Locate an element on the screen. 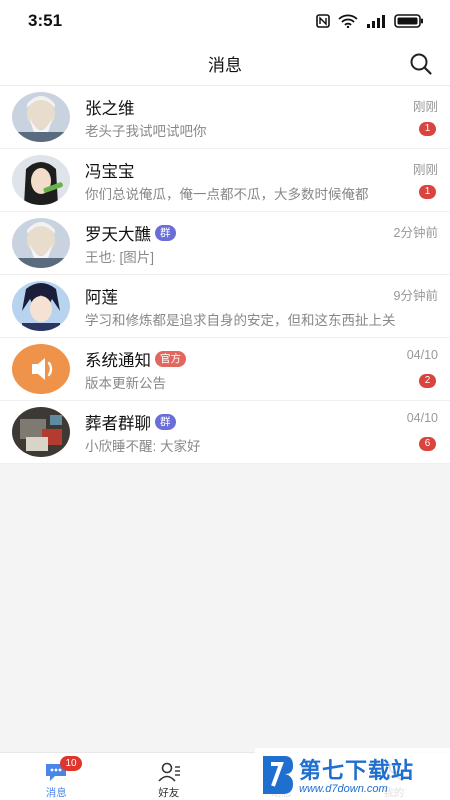 The height and width of the screenshot is (800, 450). group-name: 葬者群聊 is located at coordinates (118, 424).